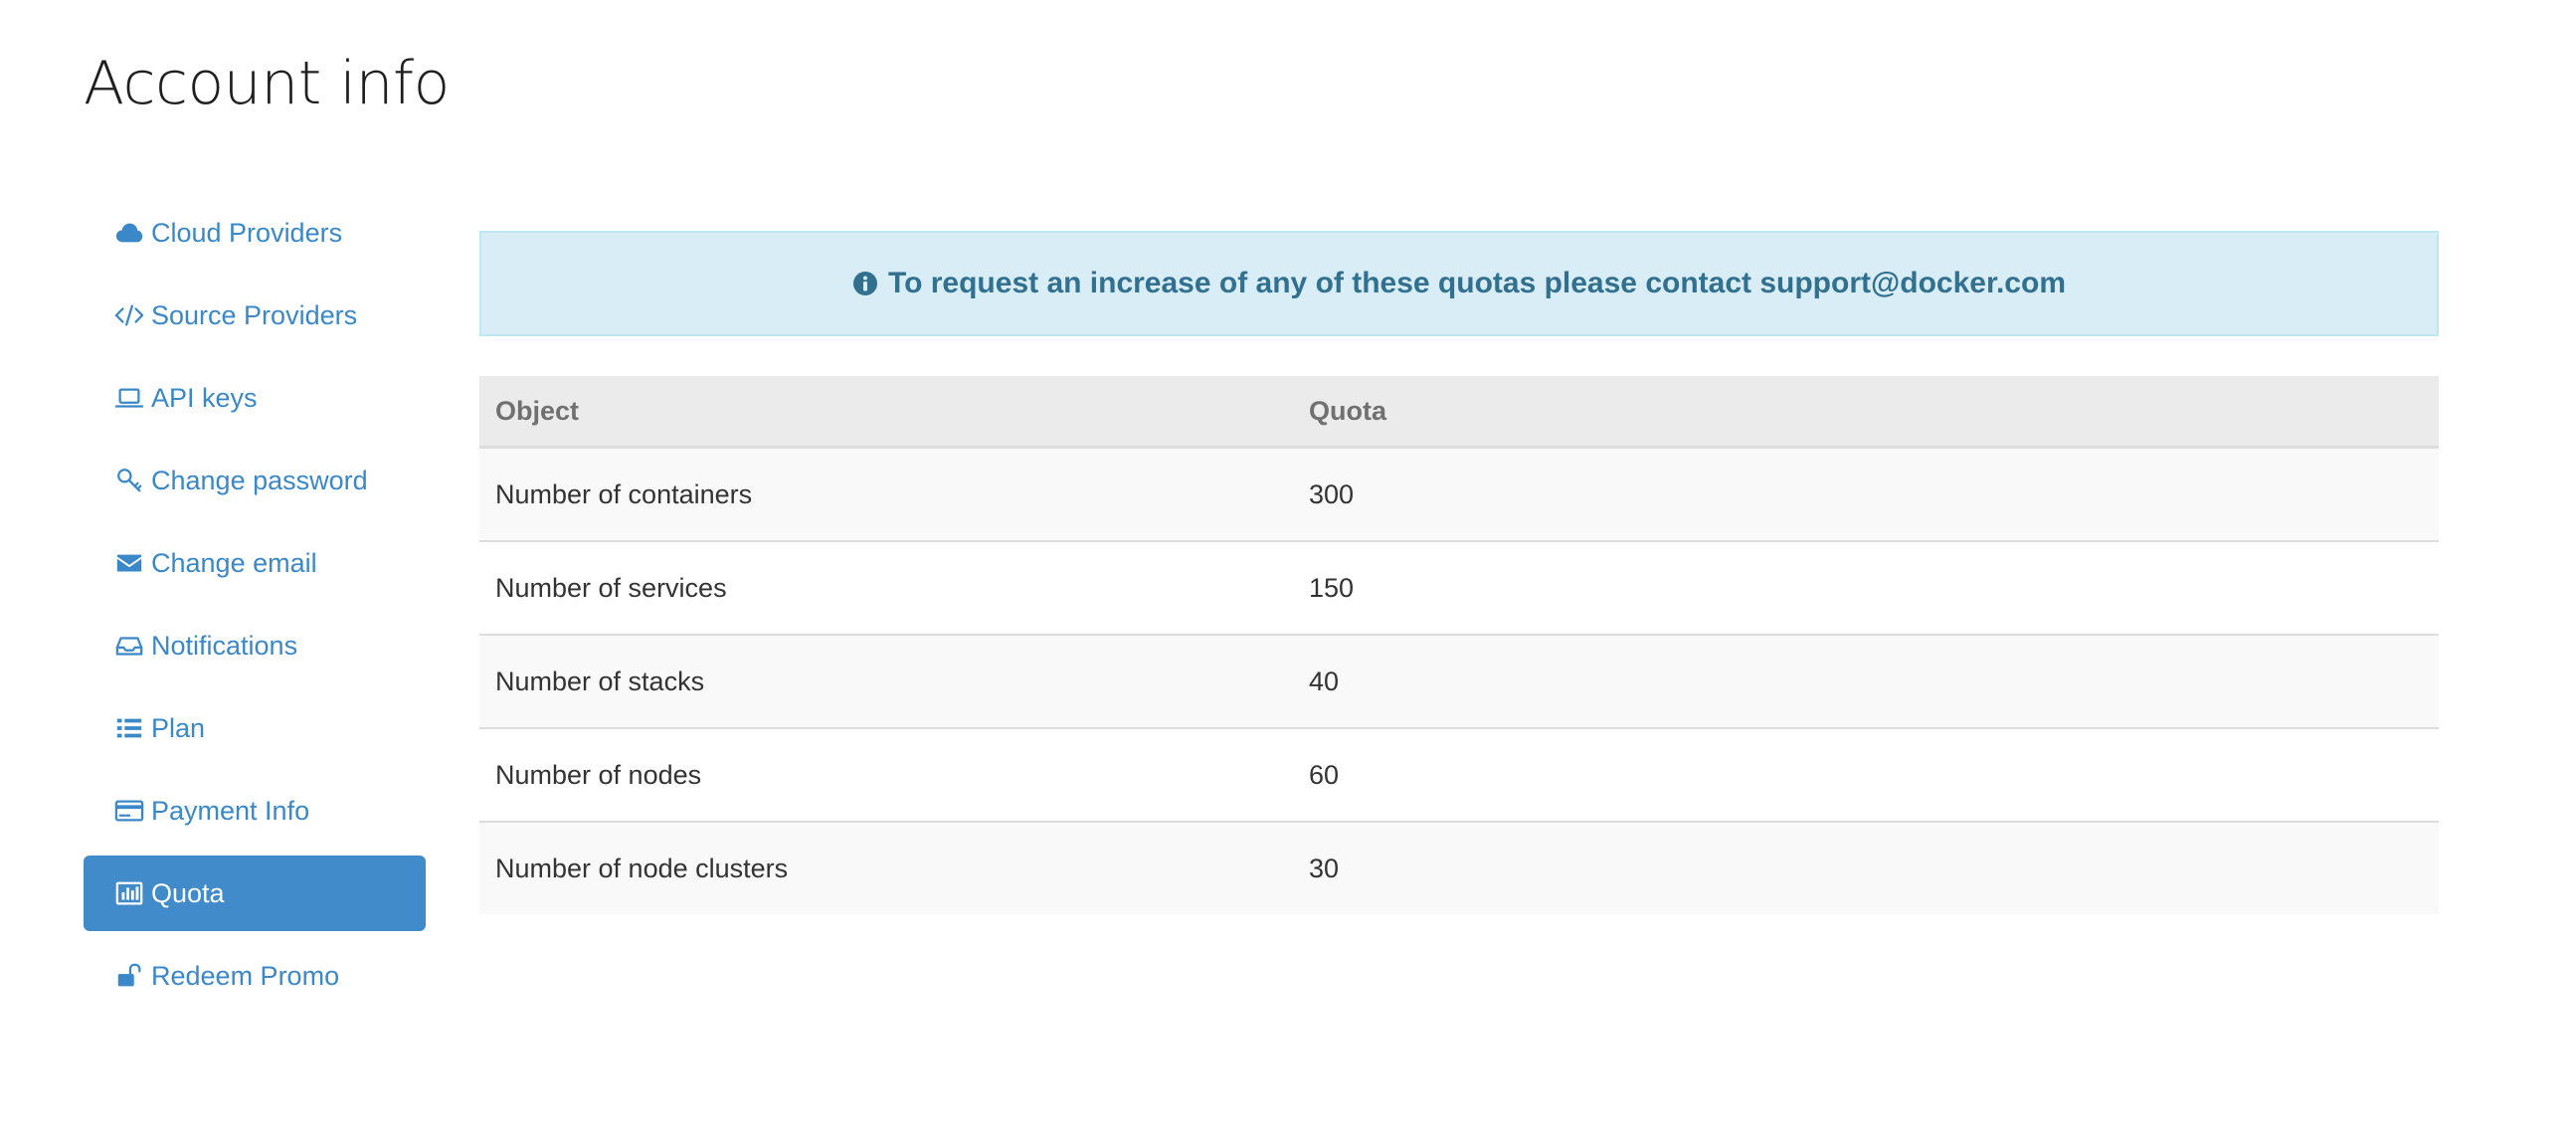 The height and width of the screenshot is (1142, 2576). I want to click on info-circle-icon, so click(865, 284).